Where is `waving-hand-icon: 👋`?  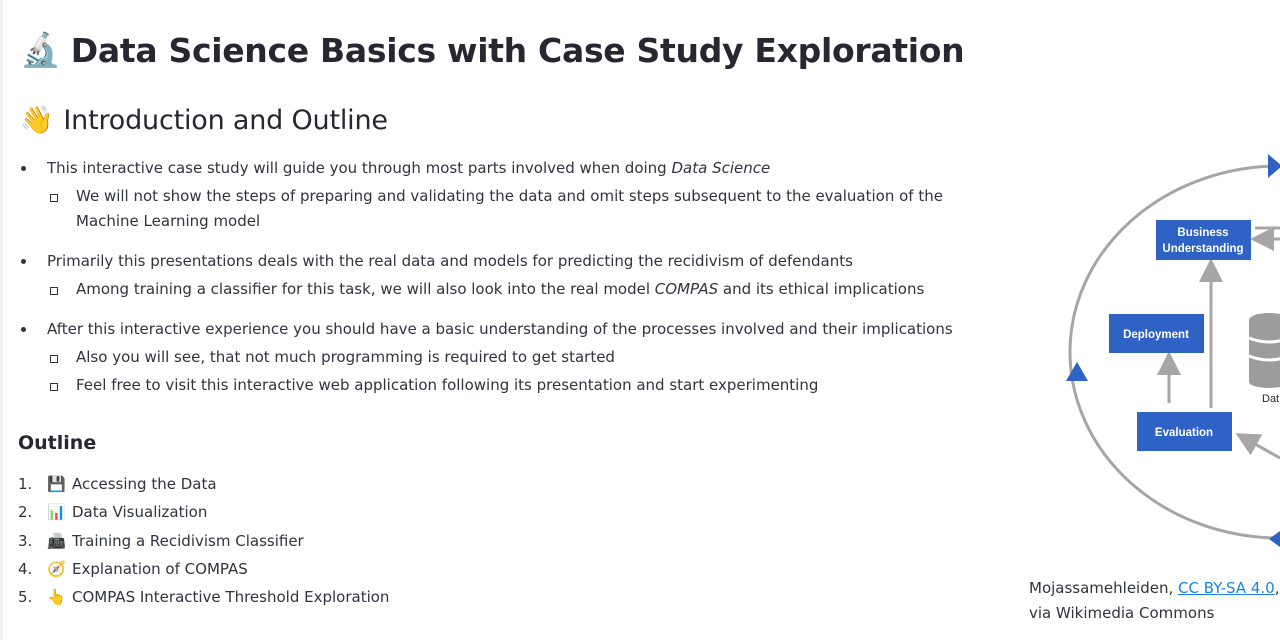 waving-hand-icon: 👋 is located at coordinates (37, 120).